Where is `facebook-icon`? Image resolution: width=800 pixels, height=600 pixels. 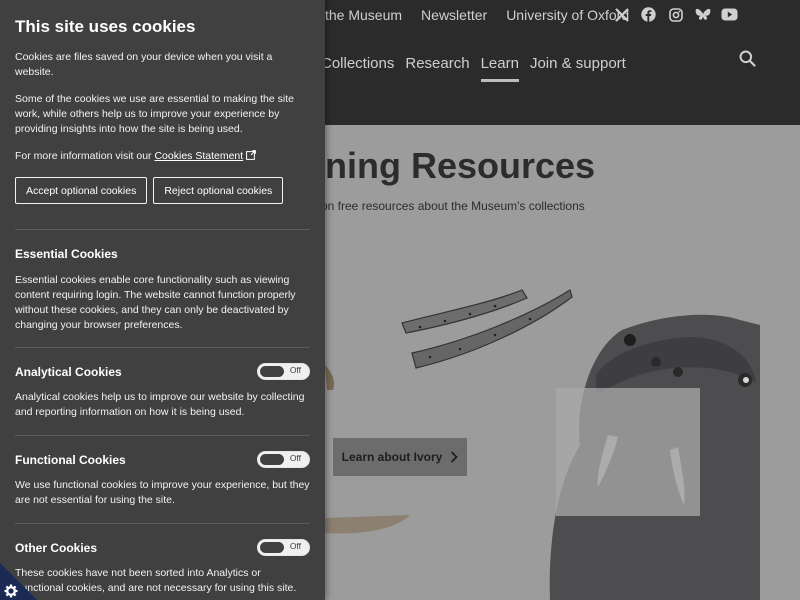 facebook-icon is located at coordinates (648, 14).